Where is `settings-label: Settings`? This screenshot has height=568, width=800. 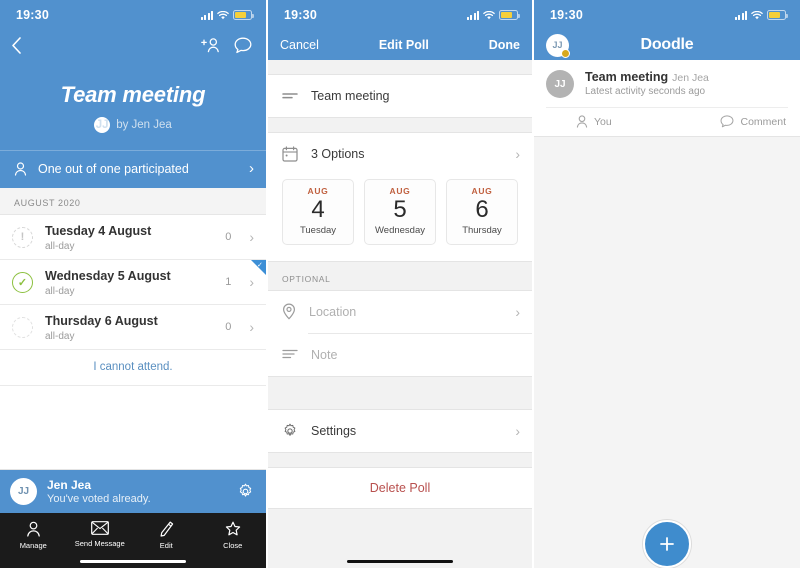 settings-label: Settings is located at coordinates (334, 430).